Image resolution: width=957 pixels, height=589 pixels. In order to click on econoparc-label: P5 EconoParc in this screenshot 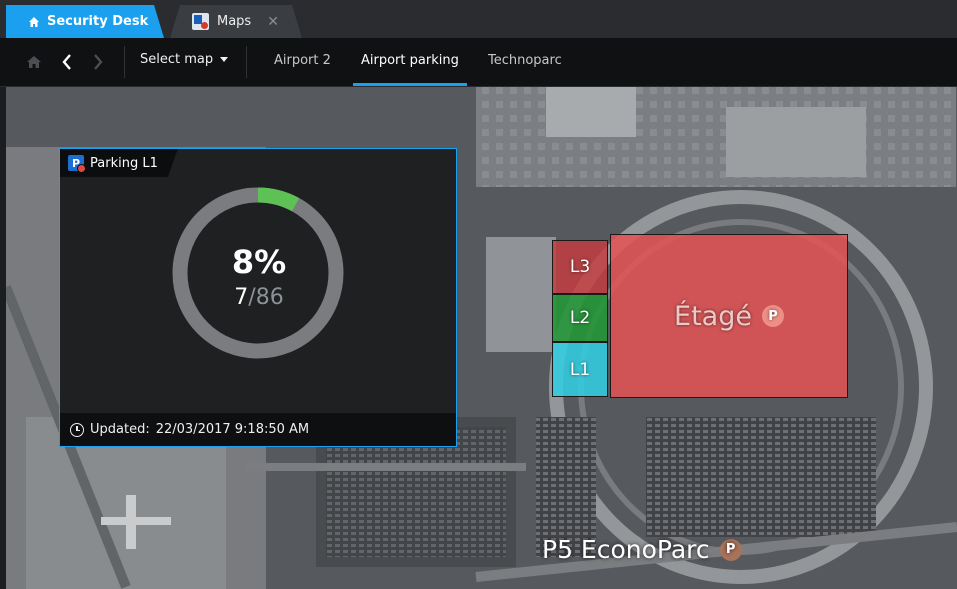, I will do `click(626, 549)`.